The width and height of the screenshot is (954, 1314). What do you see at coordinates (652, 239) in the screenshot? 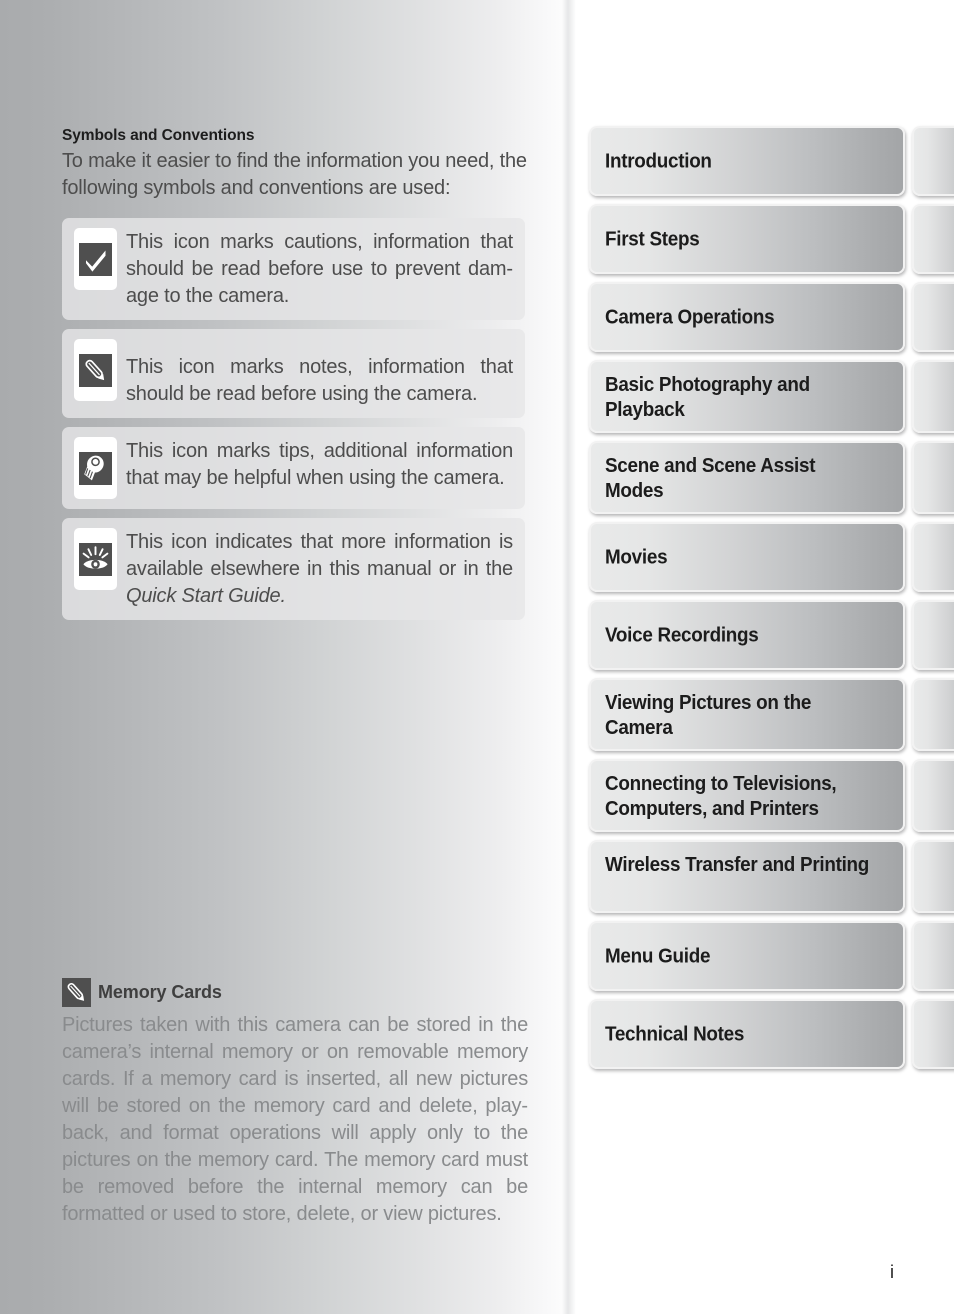
I see `tab-label: First Steps` at bounding box center [652, 239].